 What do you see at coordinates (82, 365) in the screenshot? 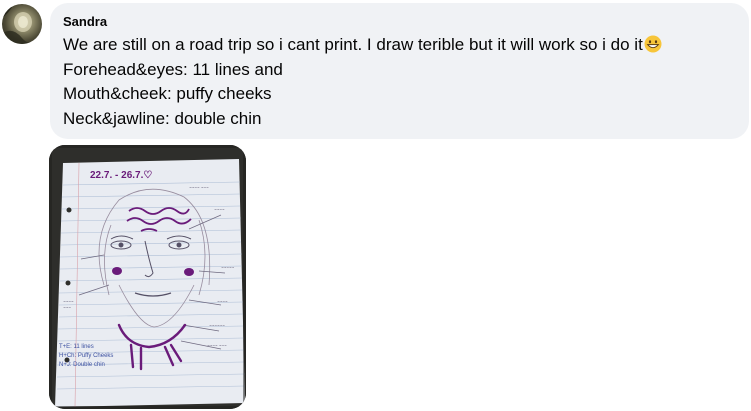
I see `photo-note-neck: N+J: Double chin` at bounding box center [82, 365].